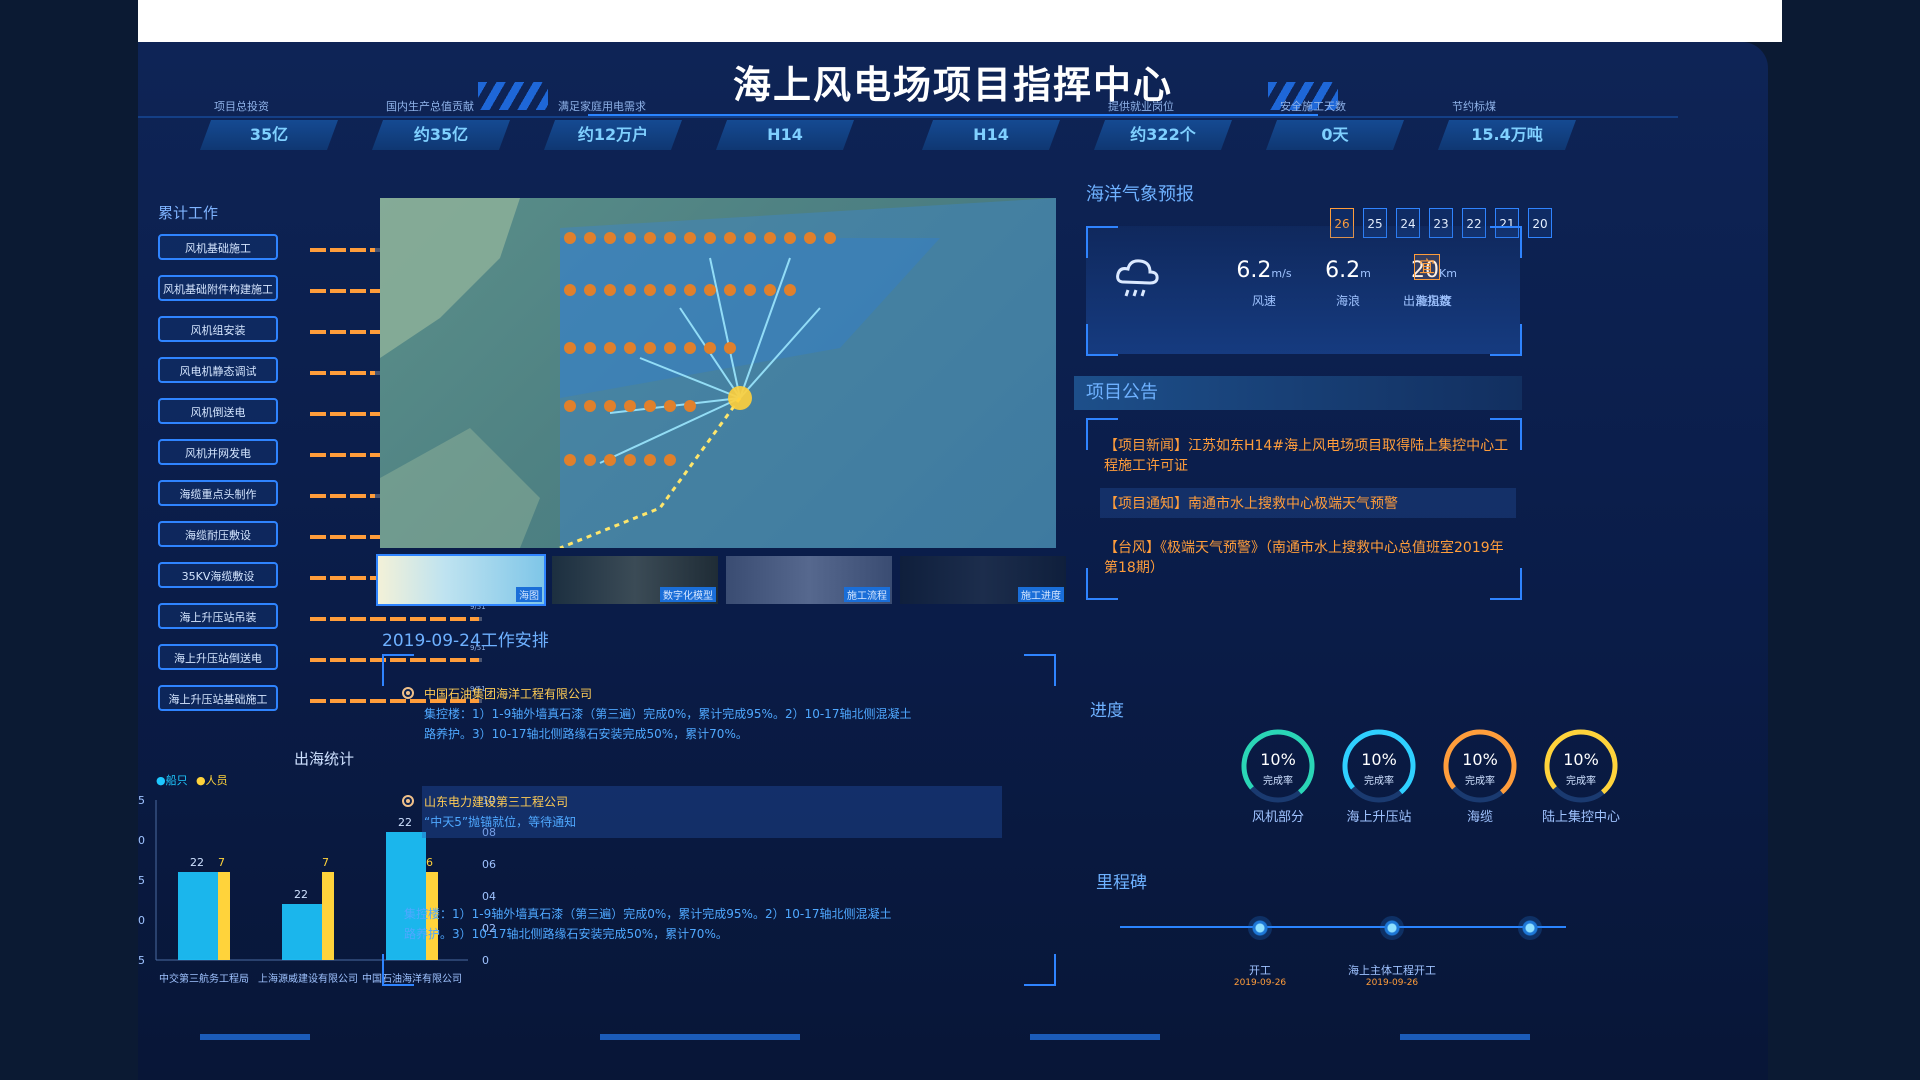  What do you see at coordinates (218, 247) in the screenshot?
I see `work-item-button: 风机基础施工` at bounding box center [218, 247].